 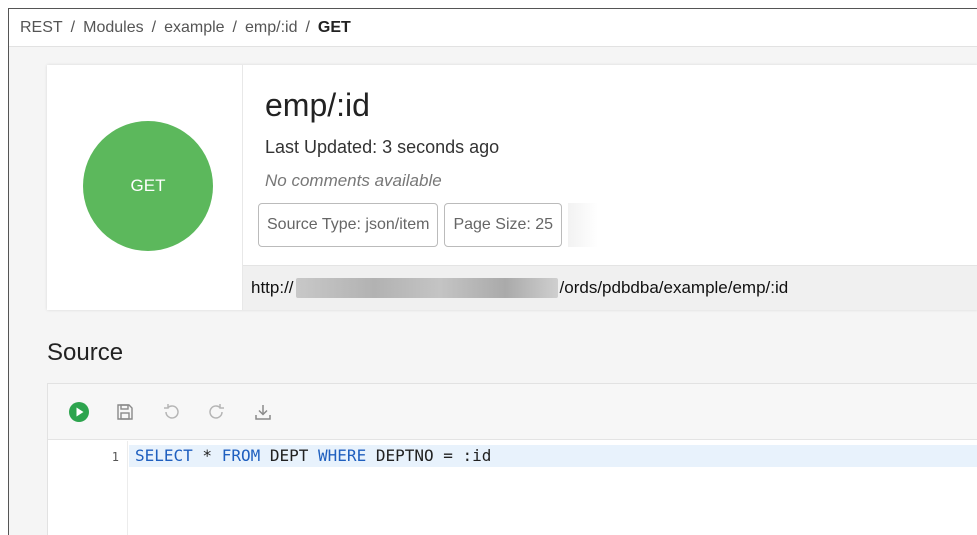 What do you see at coordinates (342, 455) in the screenshot?
I see `code-token-keyword: WHERE` at bounding box center [342, 455].